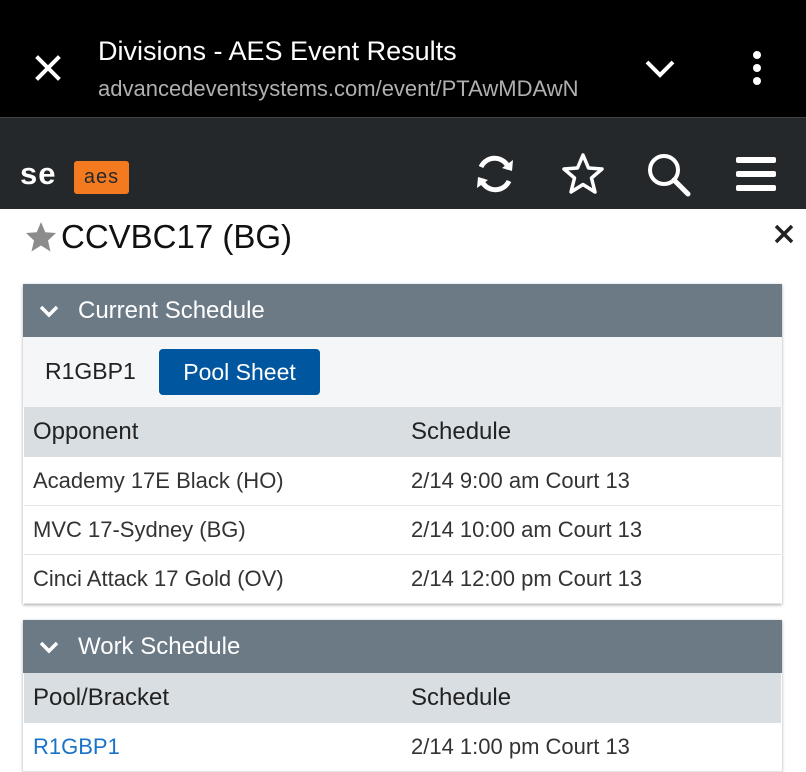  Describe the element at coordinates (213, 579) in the screenshot. I see `opponent-cell: Cinci Attack 17 Gold (OV)` at that location.